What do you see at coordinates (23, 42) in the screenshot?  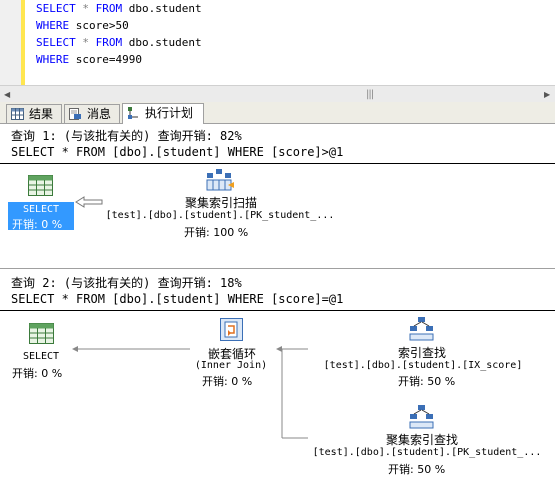 I see `editor-change-margin` at bounding box center [23, 42].